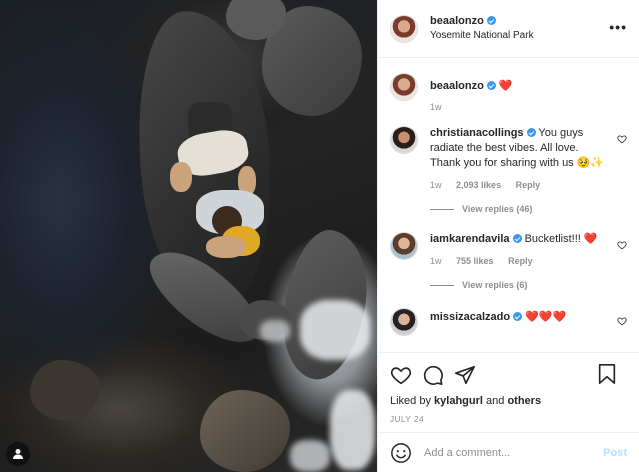  I want to click on comment-text: Bucketlist!!! ❤️, so click(561, 239).